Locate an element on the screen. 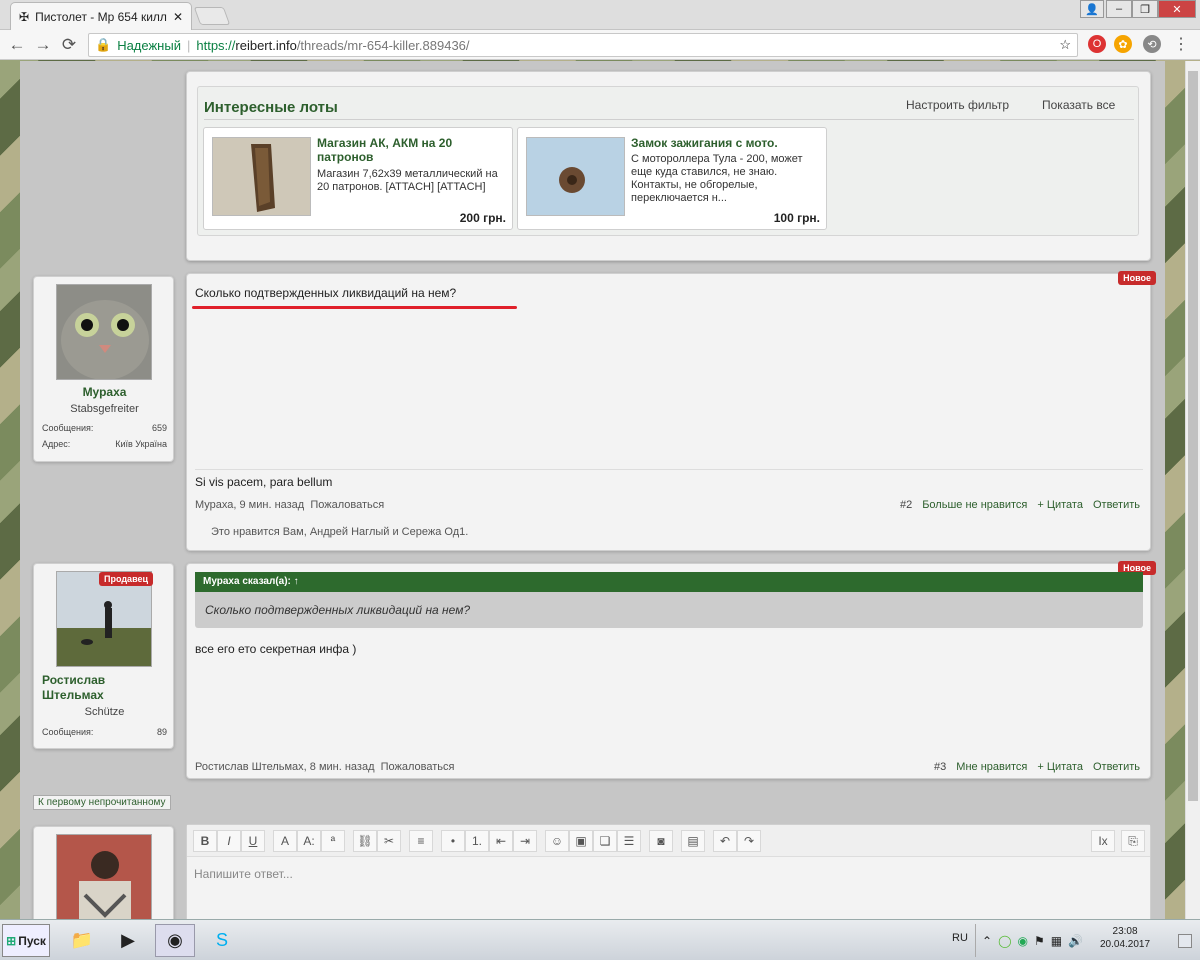 This screenshot has width=1200, height=960. number-list-icon: 1. is located at coordinates (477, 841).